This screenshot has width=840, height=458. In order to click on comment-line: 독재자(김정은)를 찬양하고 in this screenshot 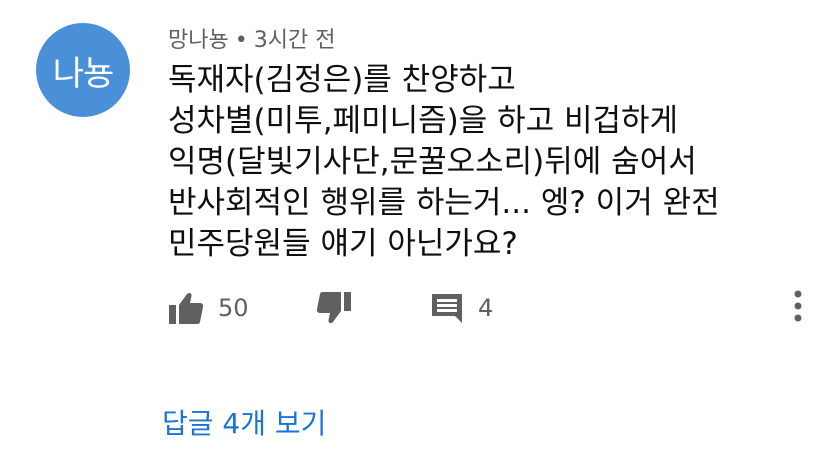, I will do `click(342, 80)`.